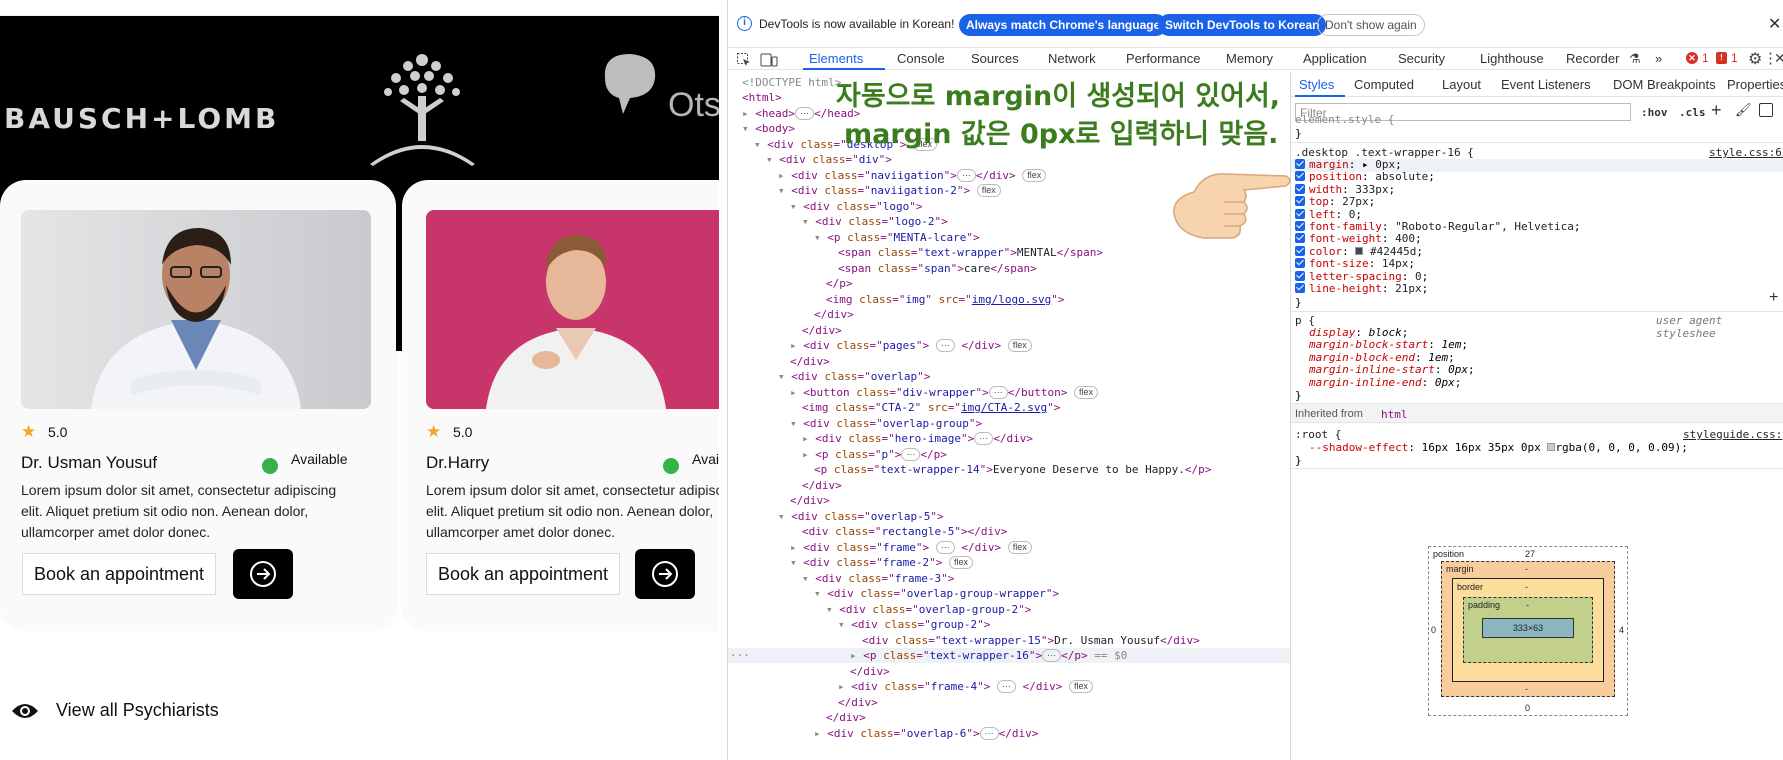 The image size is (1783, 760). What do you see at coordinates (1335, 58) in the screenshot?
I see `tab-application: Application` at bounding box center [1335, 58].